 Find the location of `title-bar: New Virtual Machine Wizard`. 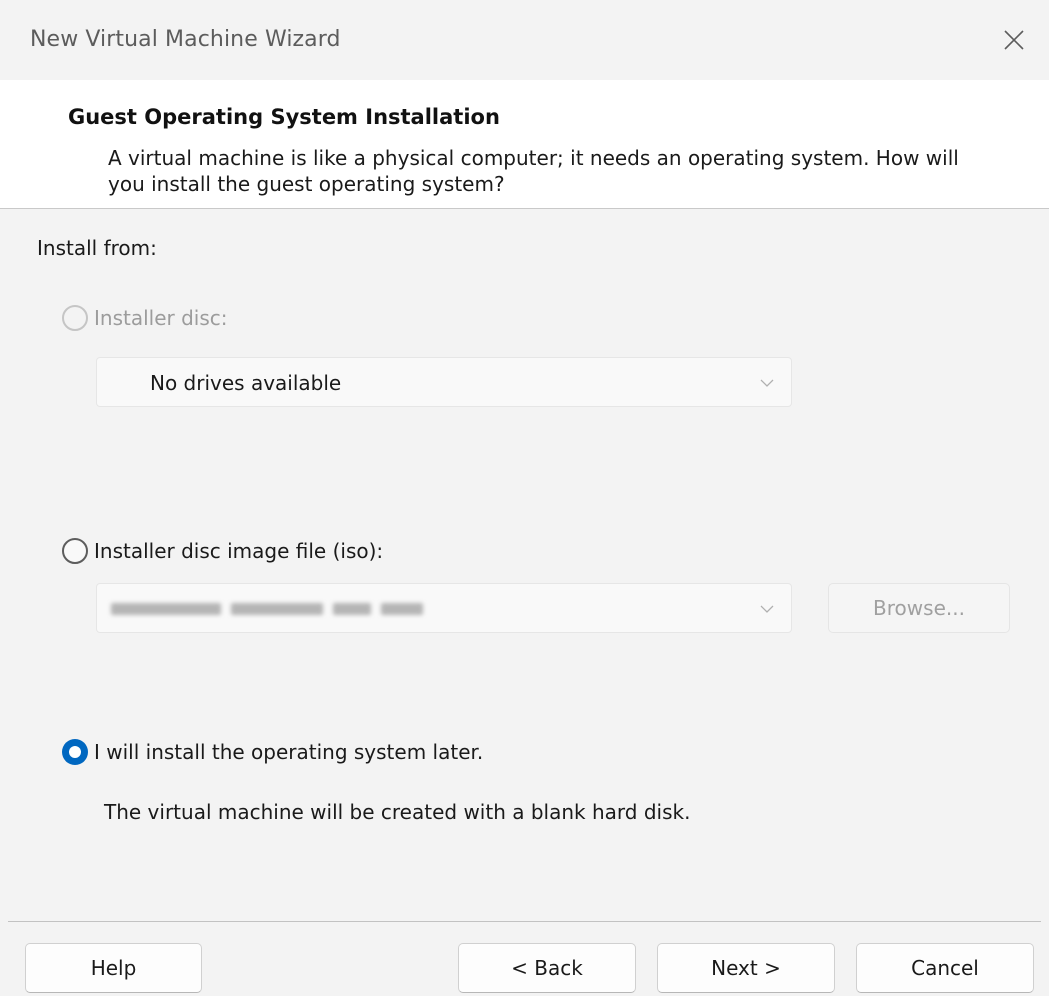

title-bar: New Virtual Machine Wizard is located at coordinates (524, 40).